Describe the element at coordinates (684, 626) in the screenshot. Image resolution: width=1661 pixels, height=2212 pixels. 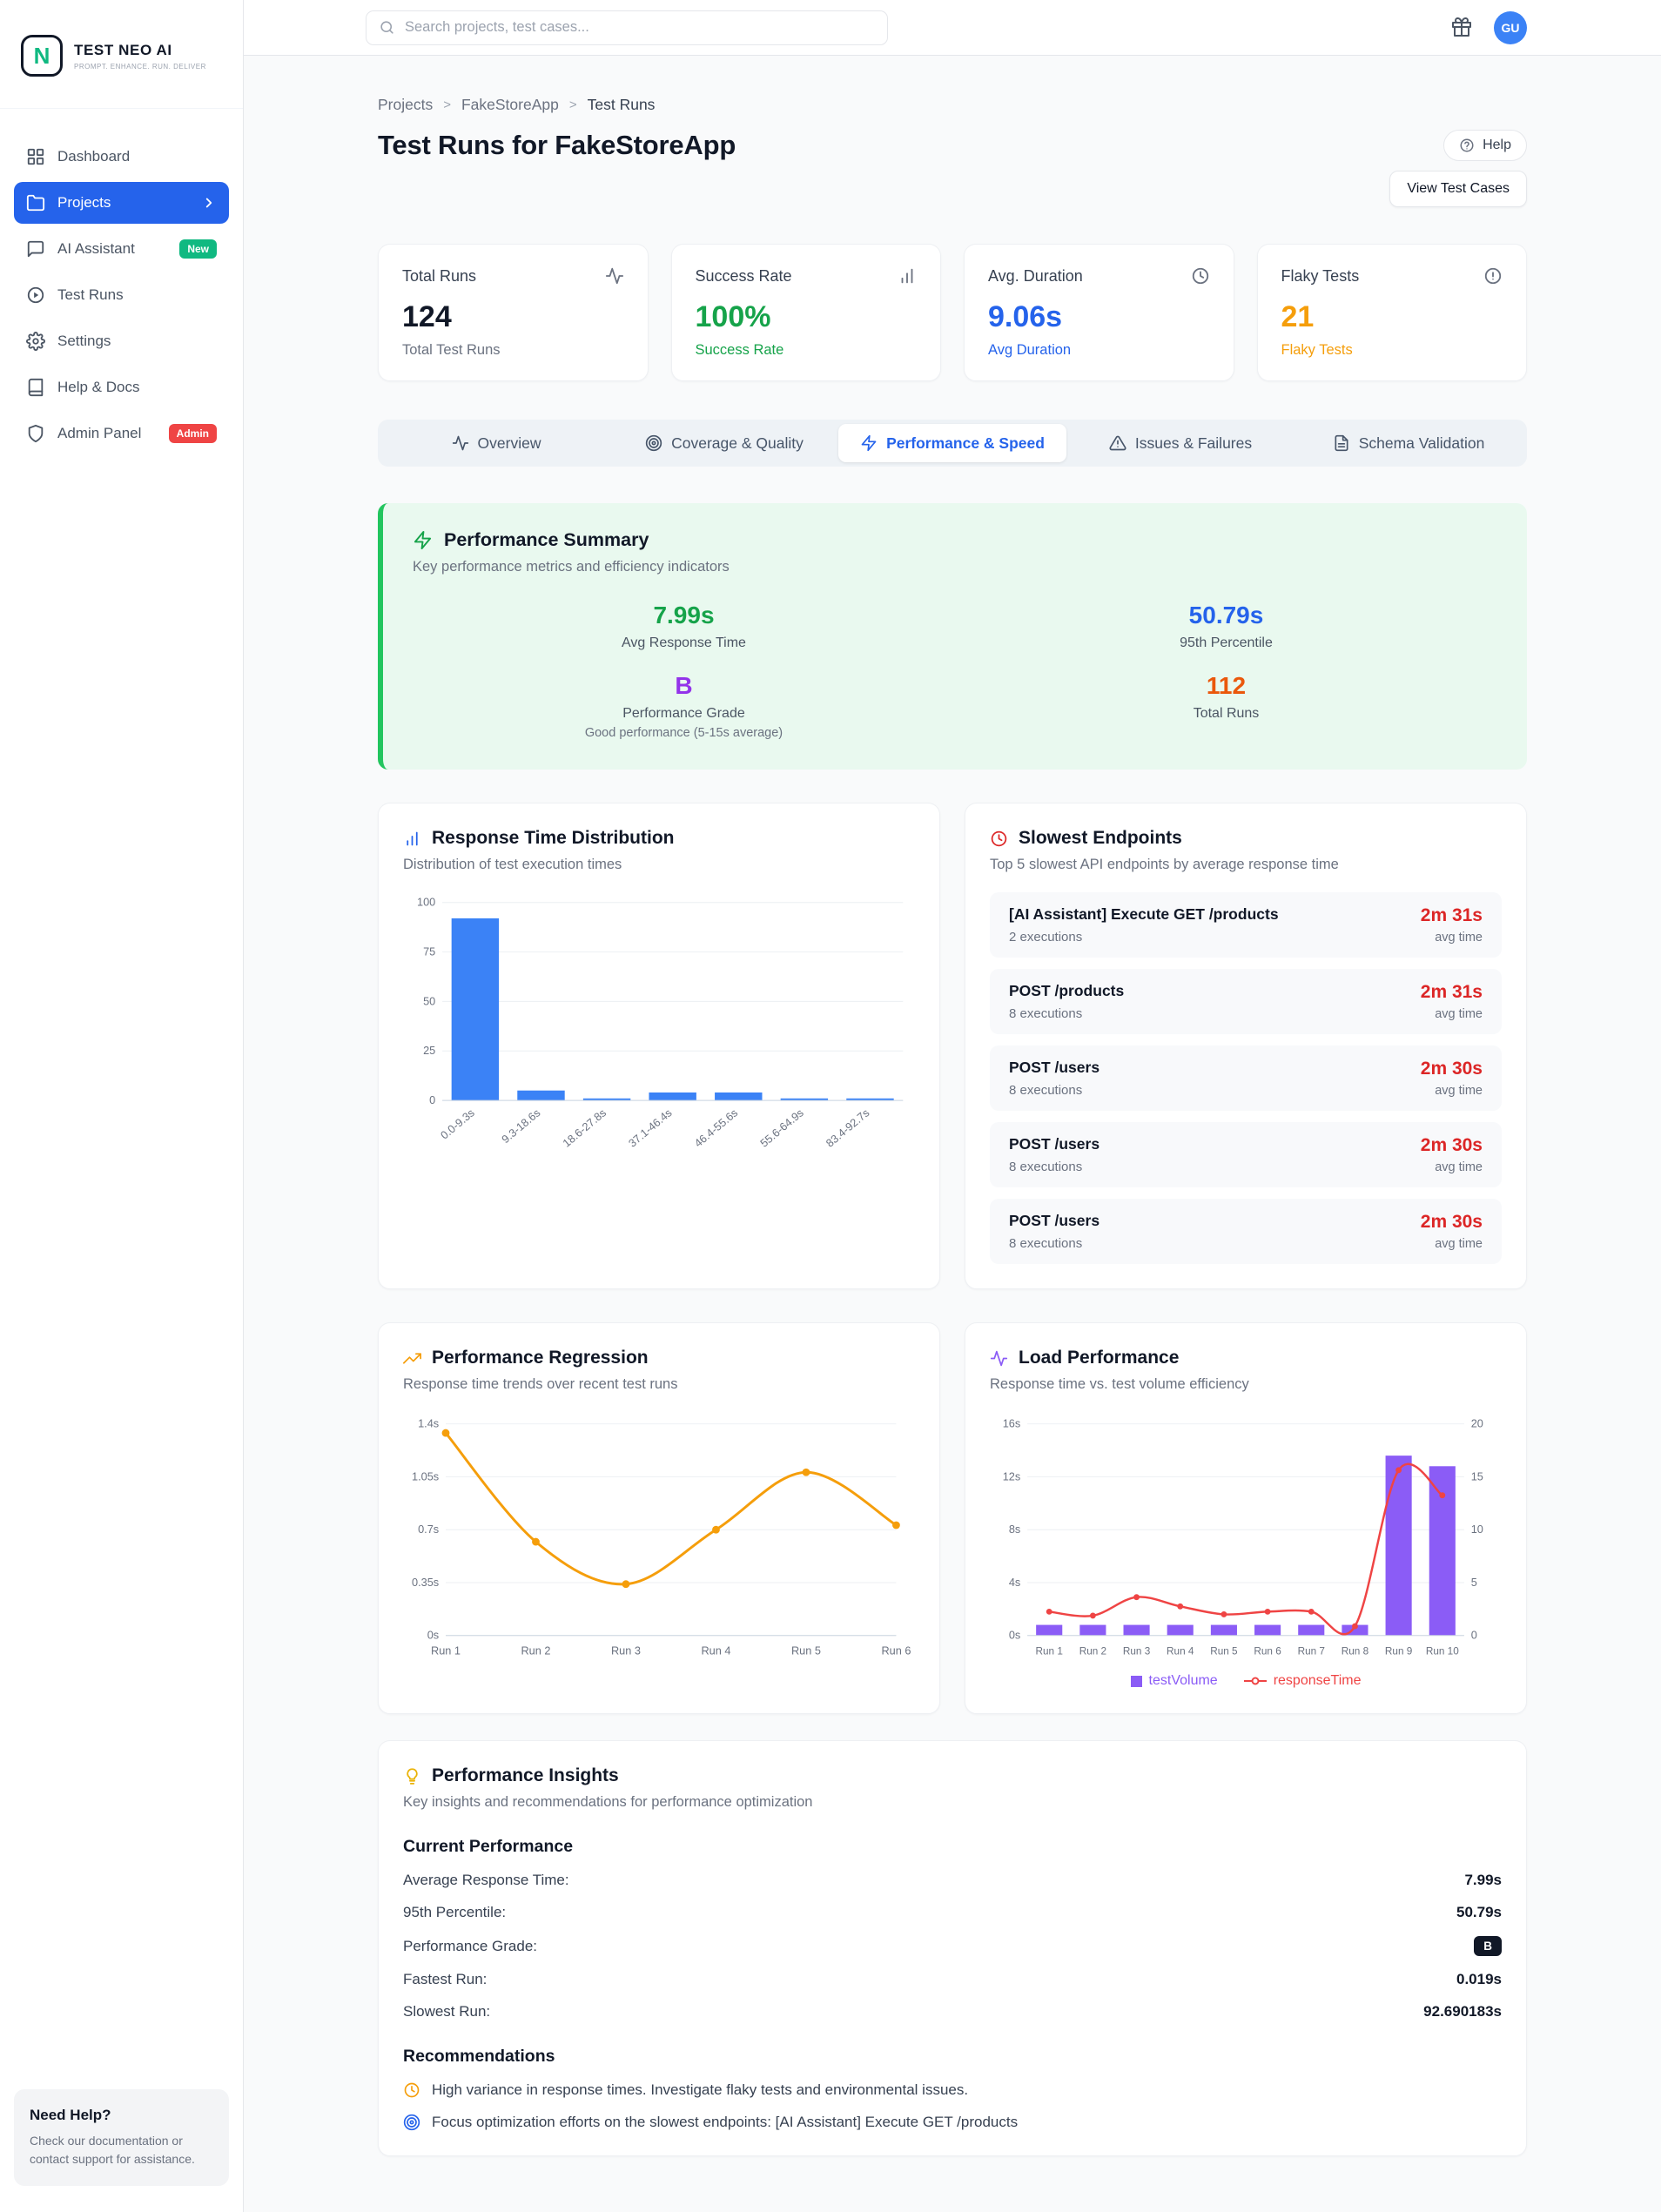
I see `metric-avg-response-time: 7.99s Avg Response Time` at that location.